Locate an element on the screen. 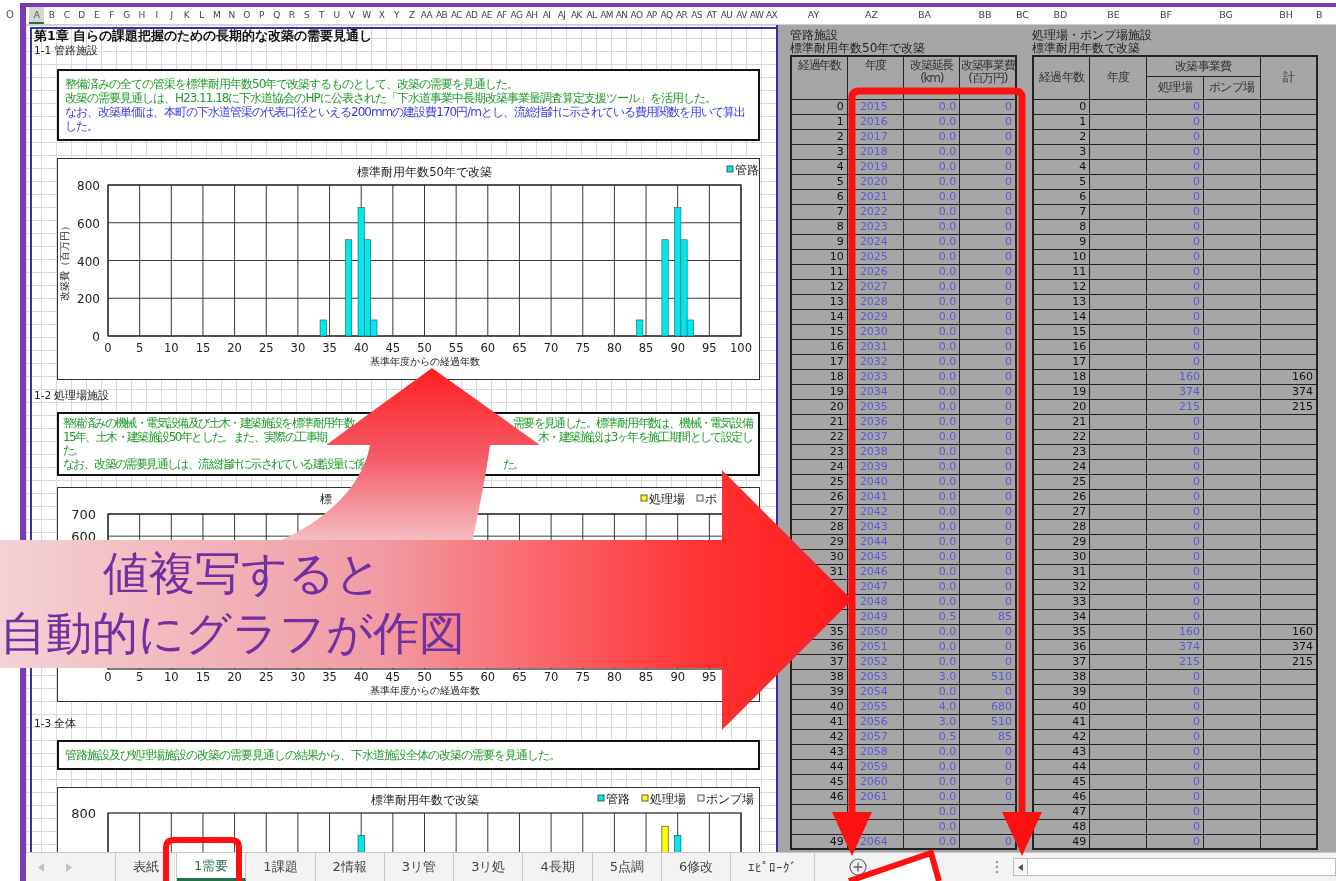  column-letter: BH is located at coordinates (1286, 15).